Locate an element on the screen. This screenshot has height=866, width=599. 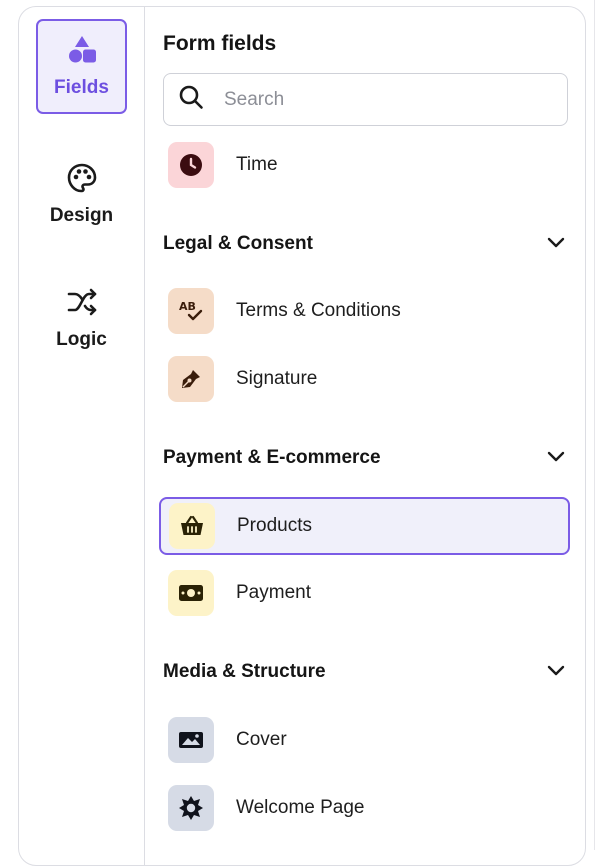
rail-item-design: Design is located at coordinates (81, 194).